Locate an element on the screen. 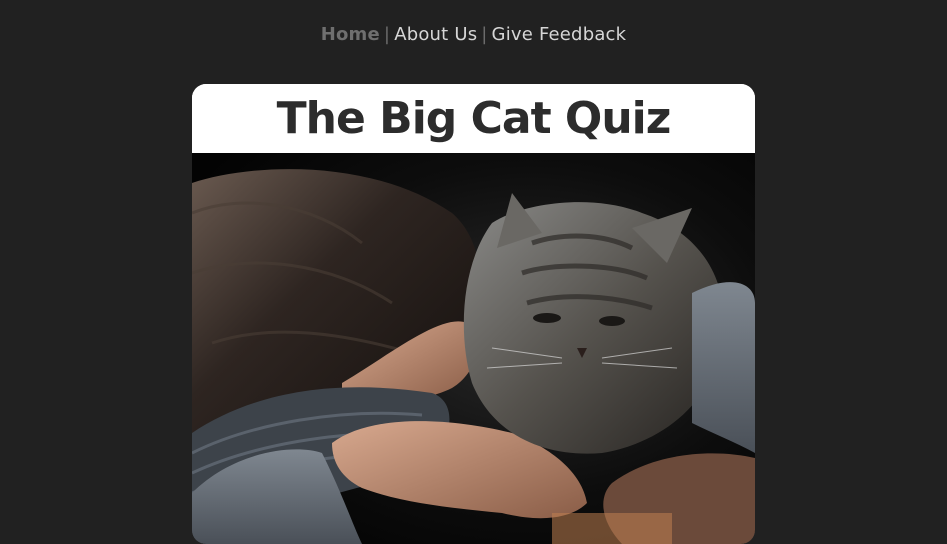  top-nav: Home | About Us | Give Feedback is located at coordinates (473, 34).